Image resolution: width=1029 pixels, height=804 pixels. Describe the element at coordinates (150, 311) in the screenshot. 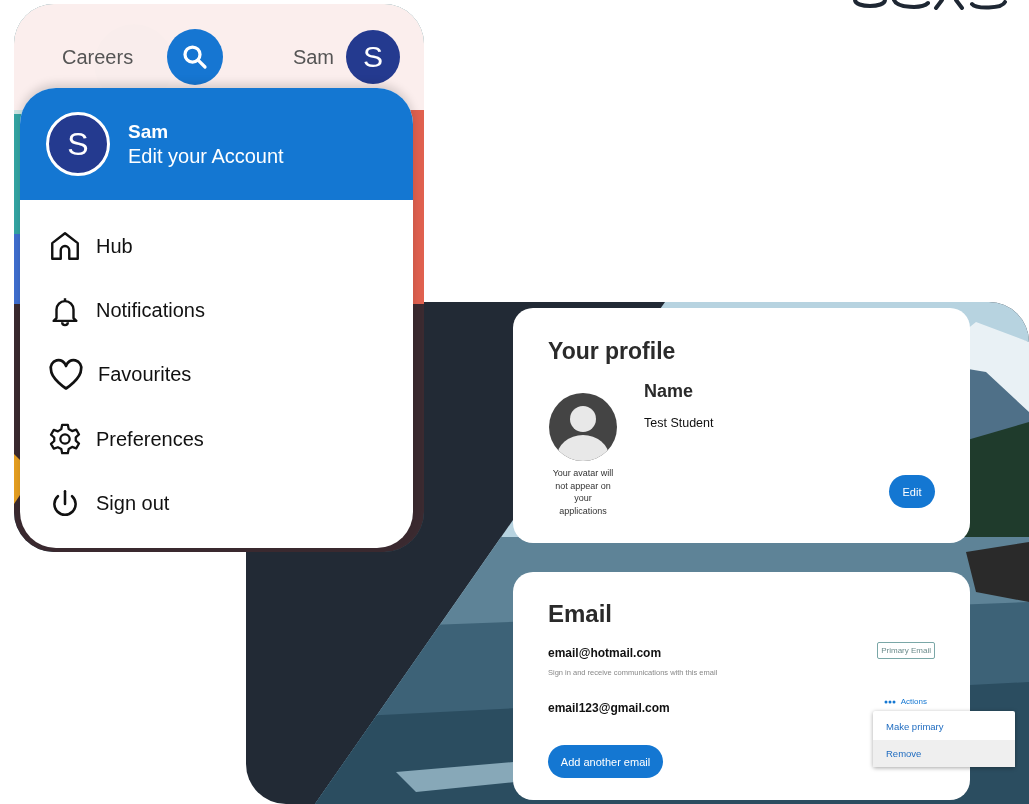

I see `menu-item: Notifications` at that location.